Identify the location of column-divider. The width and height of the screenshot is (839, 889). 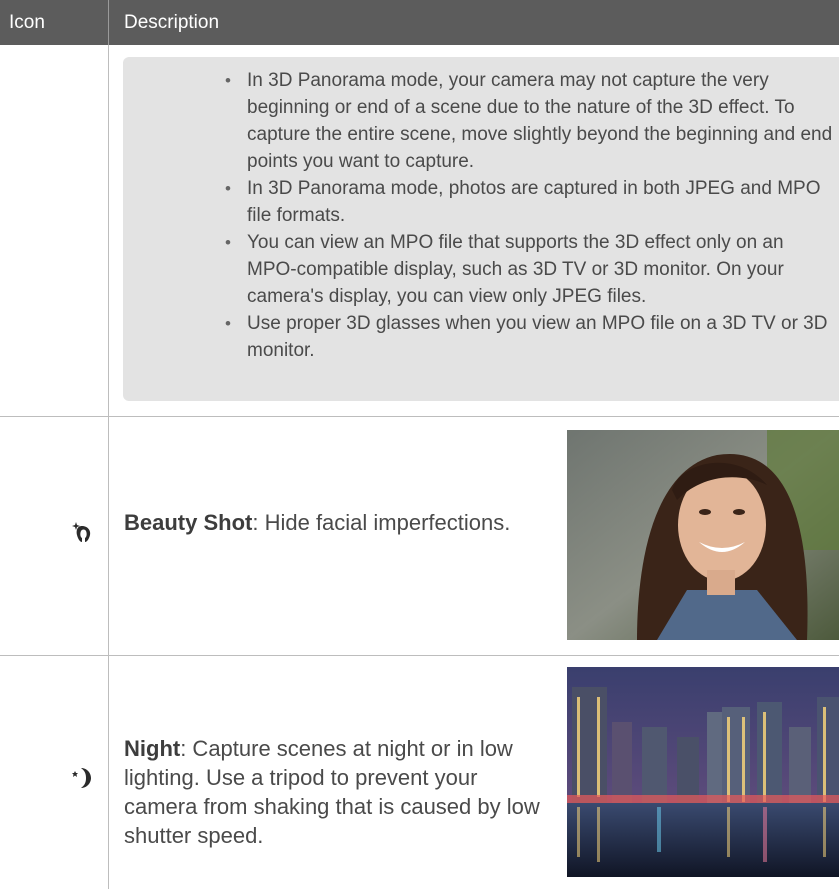
(108, 467).